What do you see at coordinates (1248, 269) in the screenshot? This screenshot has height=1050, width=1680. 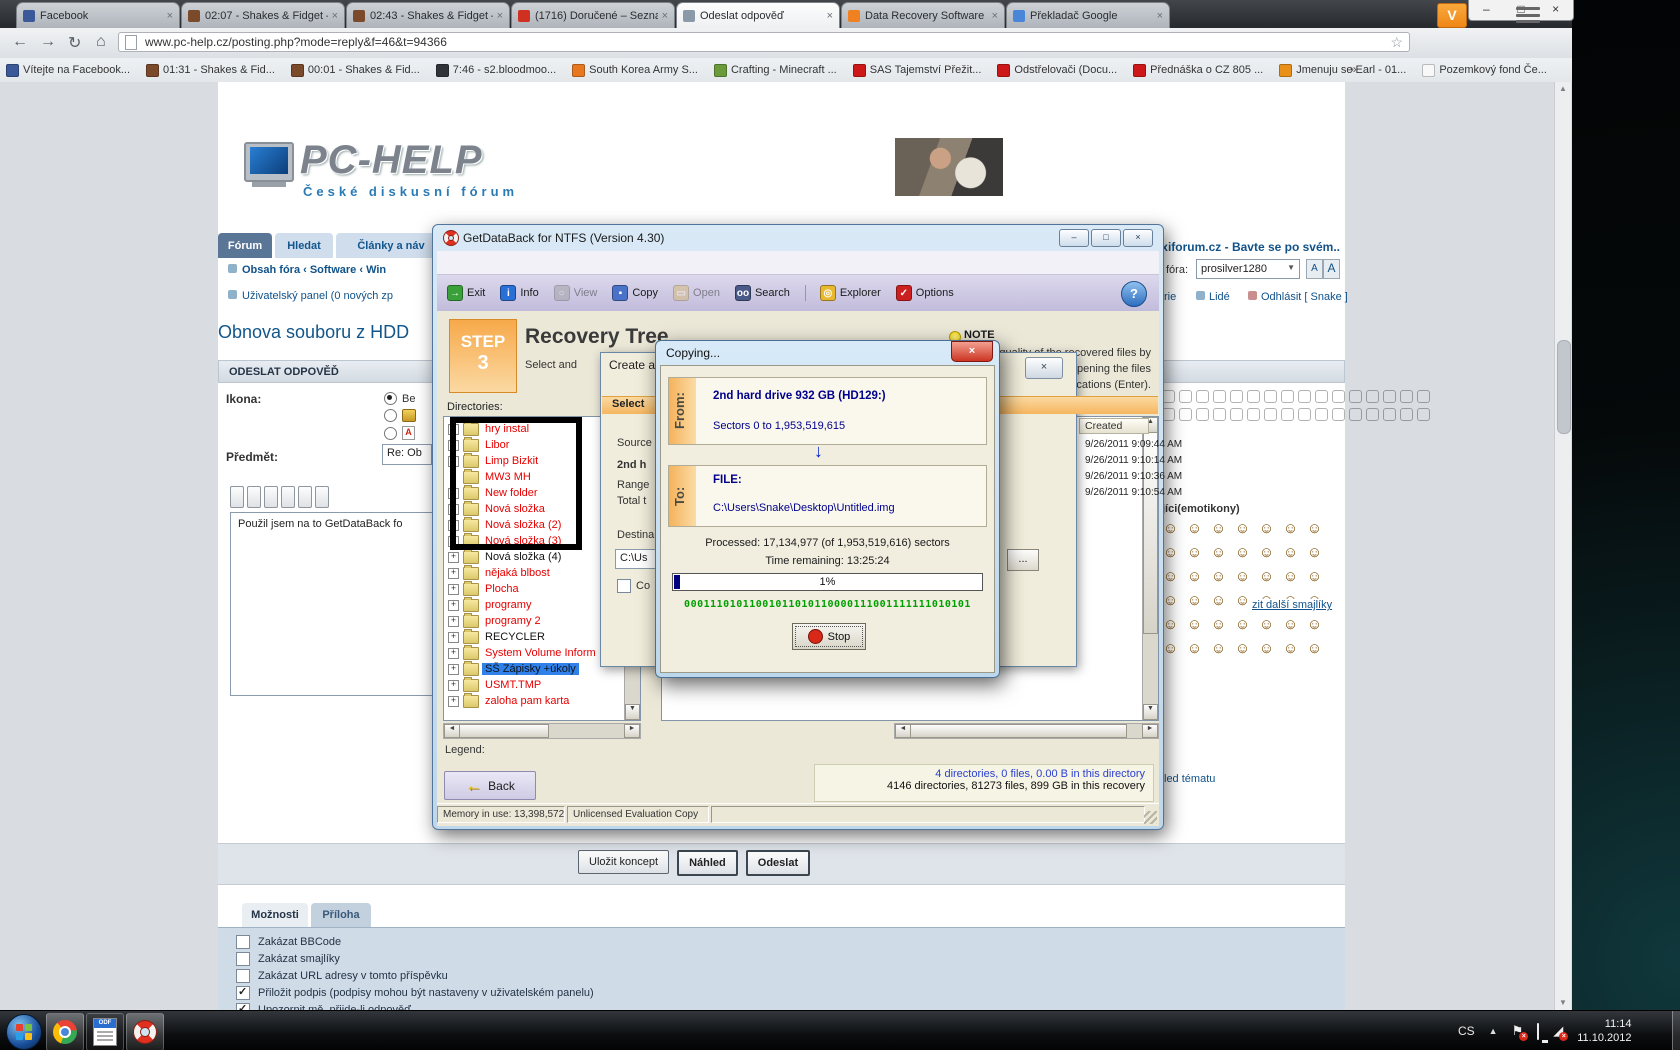 I see `style-select: prosilver1280 ▼` at bounding box center [1248, 269].